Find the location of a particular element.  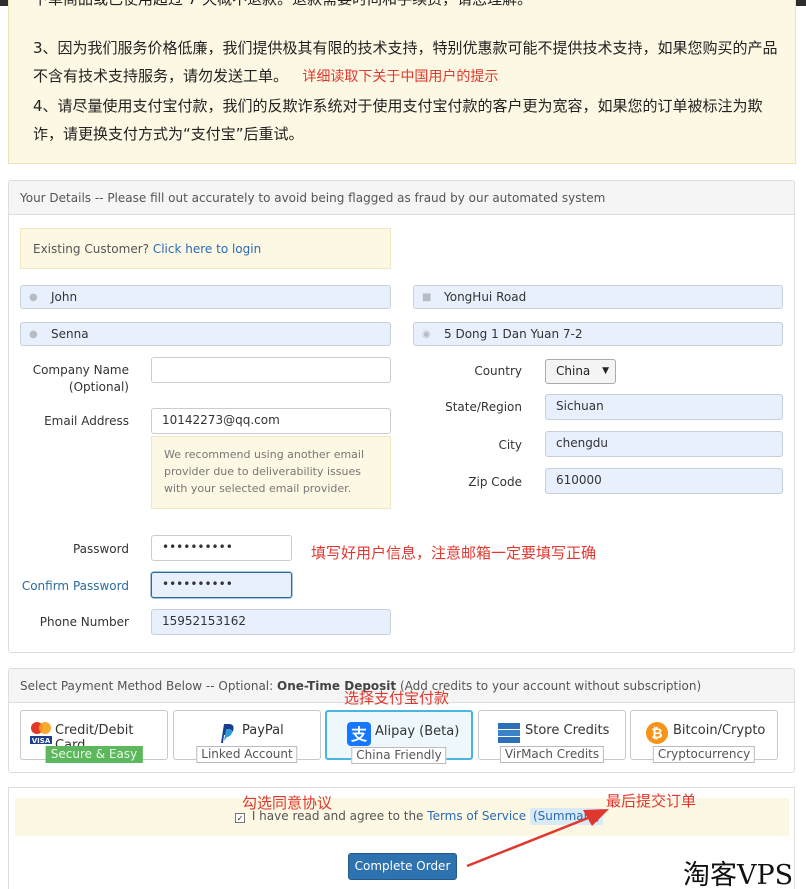

annotation-choose-alipay: 选择支付宝付款 is located at coordinates (397, 698).